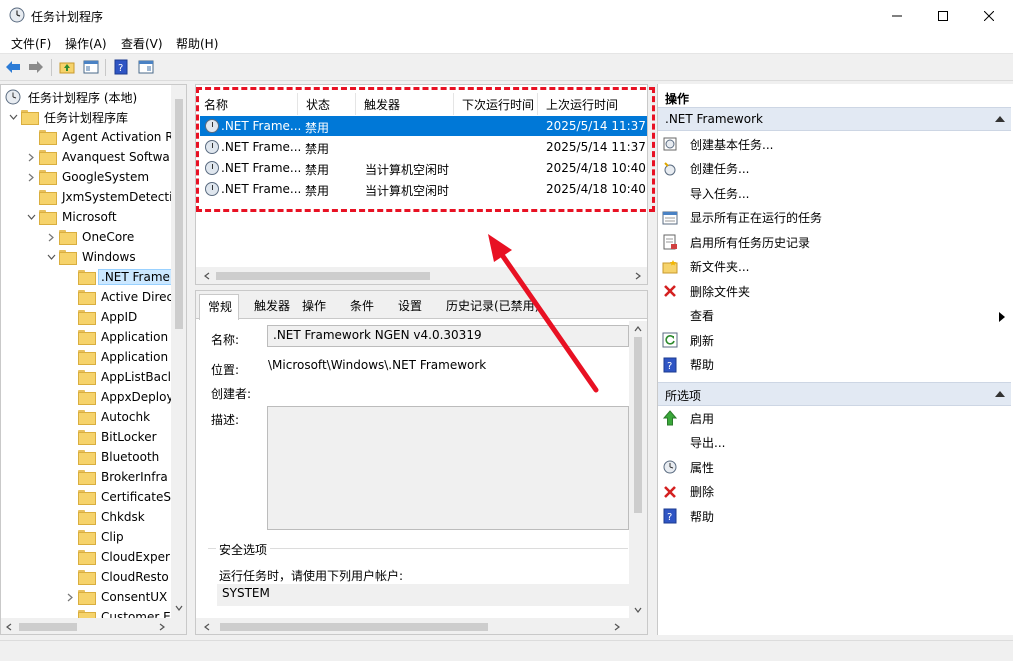 The width and height of the screenshot is (1013, 661). What do you see at coordinates (72, 97) in the screenshot?
I see `tree-root: 任务计划程序 (本地)` at bounding box center [72, 97].